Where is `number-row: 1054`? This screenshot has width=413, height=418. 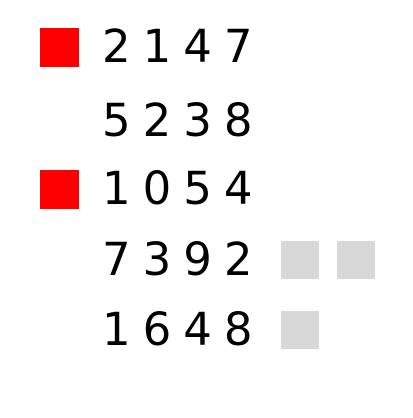 number-row: 1054 is located at coordinates (206, 189).